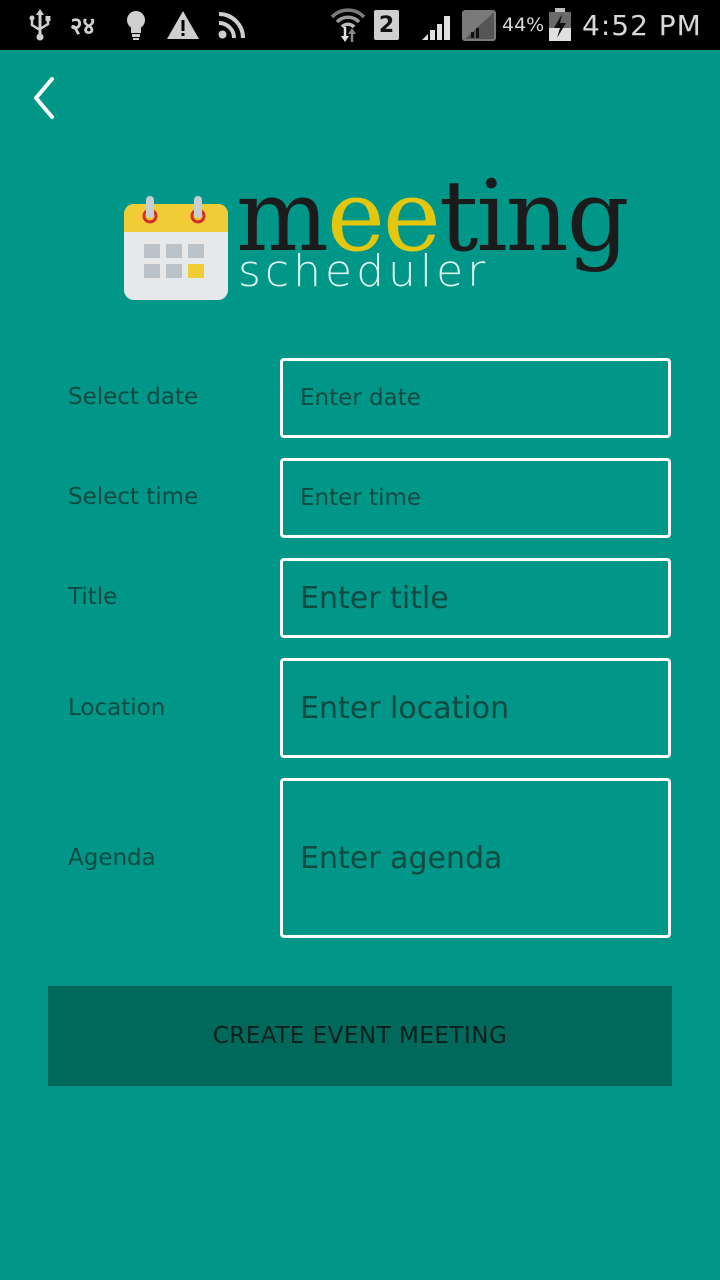 The image size is (720, 1280). I want to click on clock-time: 4:52 PM, so click(642, 25).